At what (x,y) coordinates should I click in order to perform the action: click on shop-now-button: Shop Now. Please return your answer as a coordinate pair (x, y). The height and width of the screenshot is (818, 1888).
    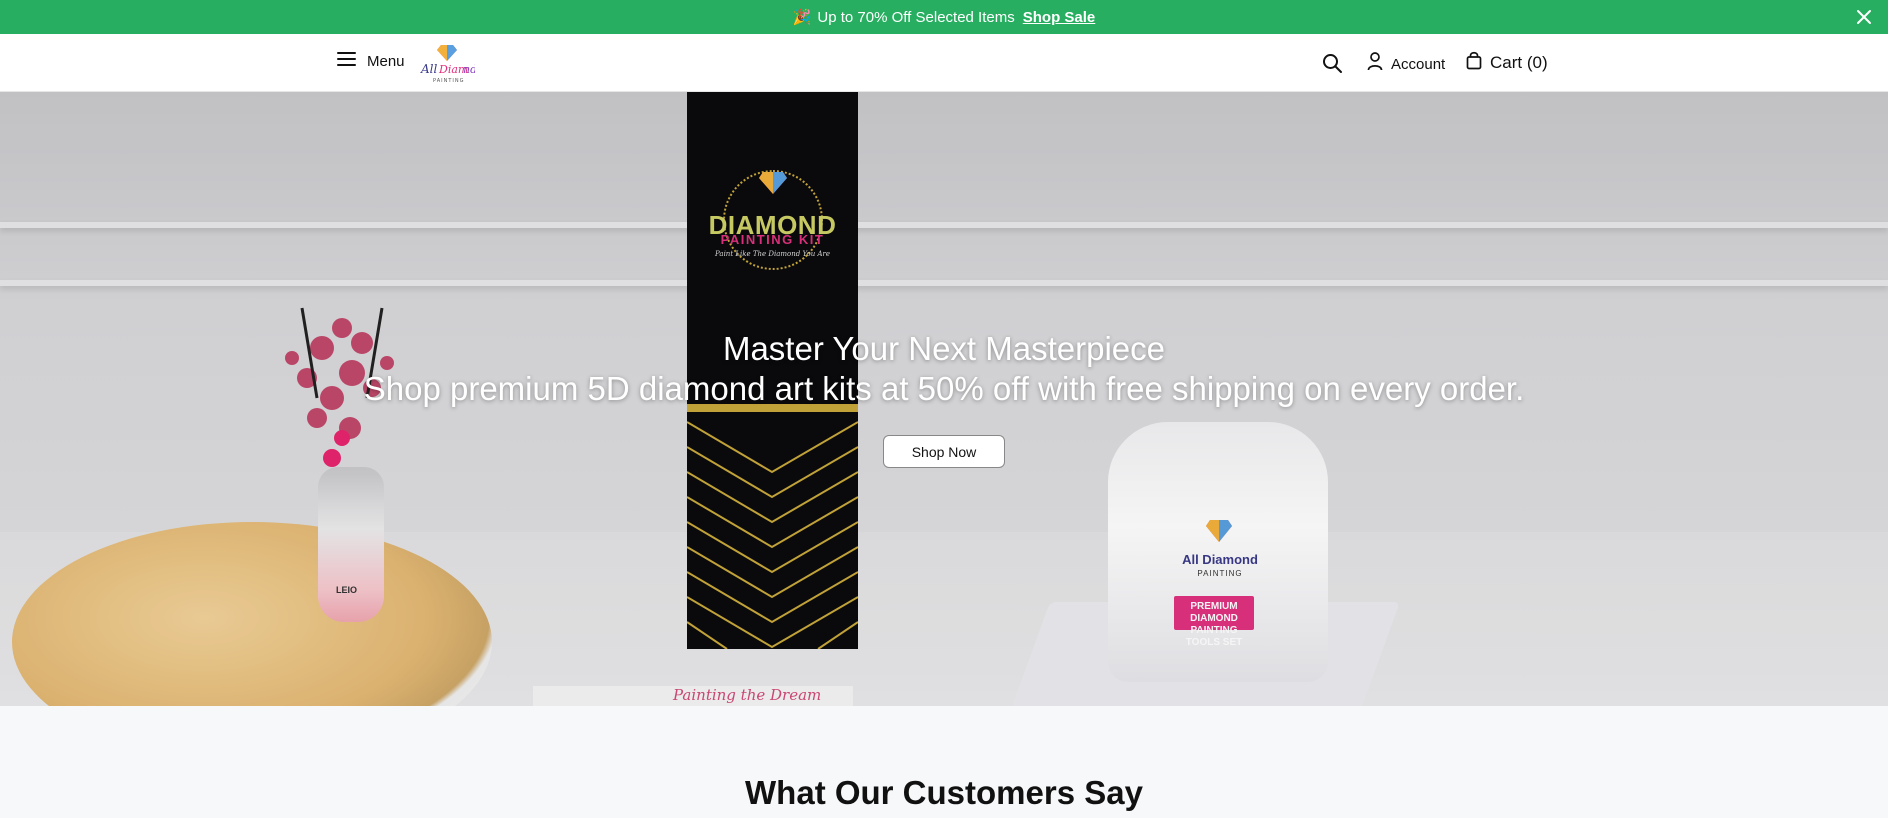
    Looking at the image, I should click on (944, 451).